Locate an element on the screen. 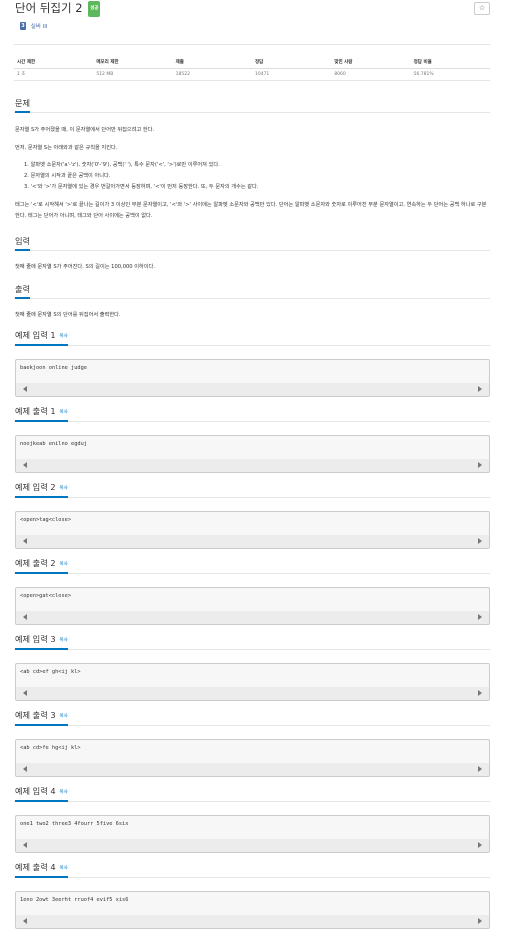  header-time-limit: 시간 제한 is located at coordinates (54, 63).